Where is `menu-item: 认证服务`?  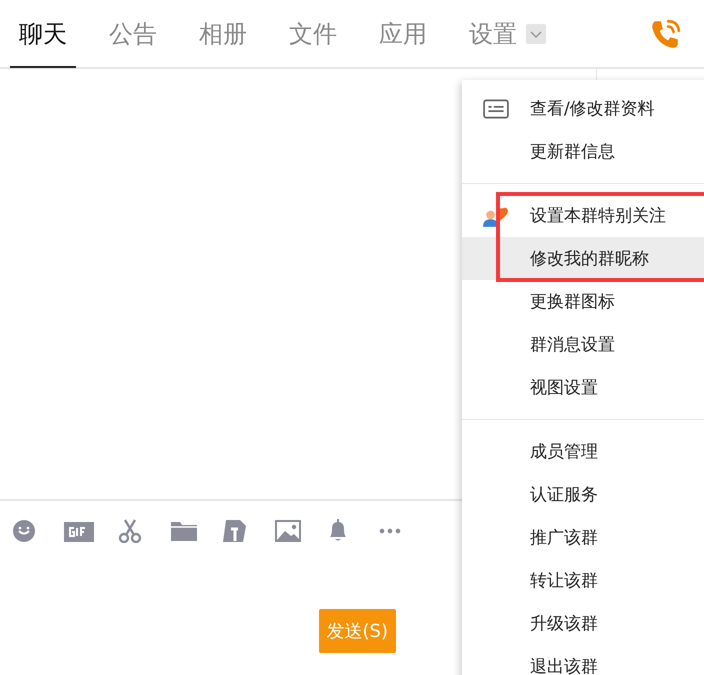 menu-item: 认证服务 is located at coordinates (583, 494).